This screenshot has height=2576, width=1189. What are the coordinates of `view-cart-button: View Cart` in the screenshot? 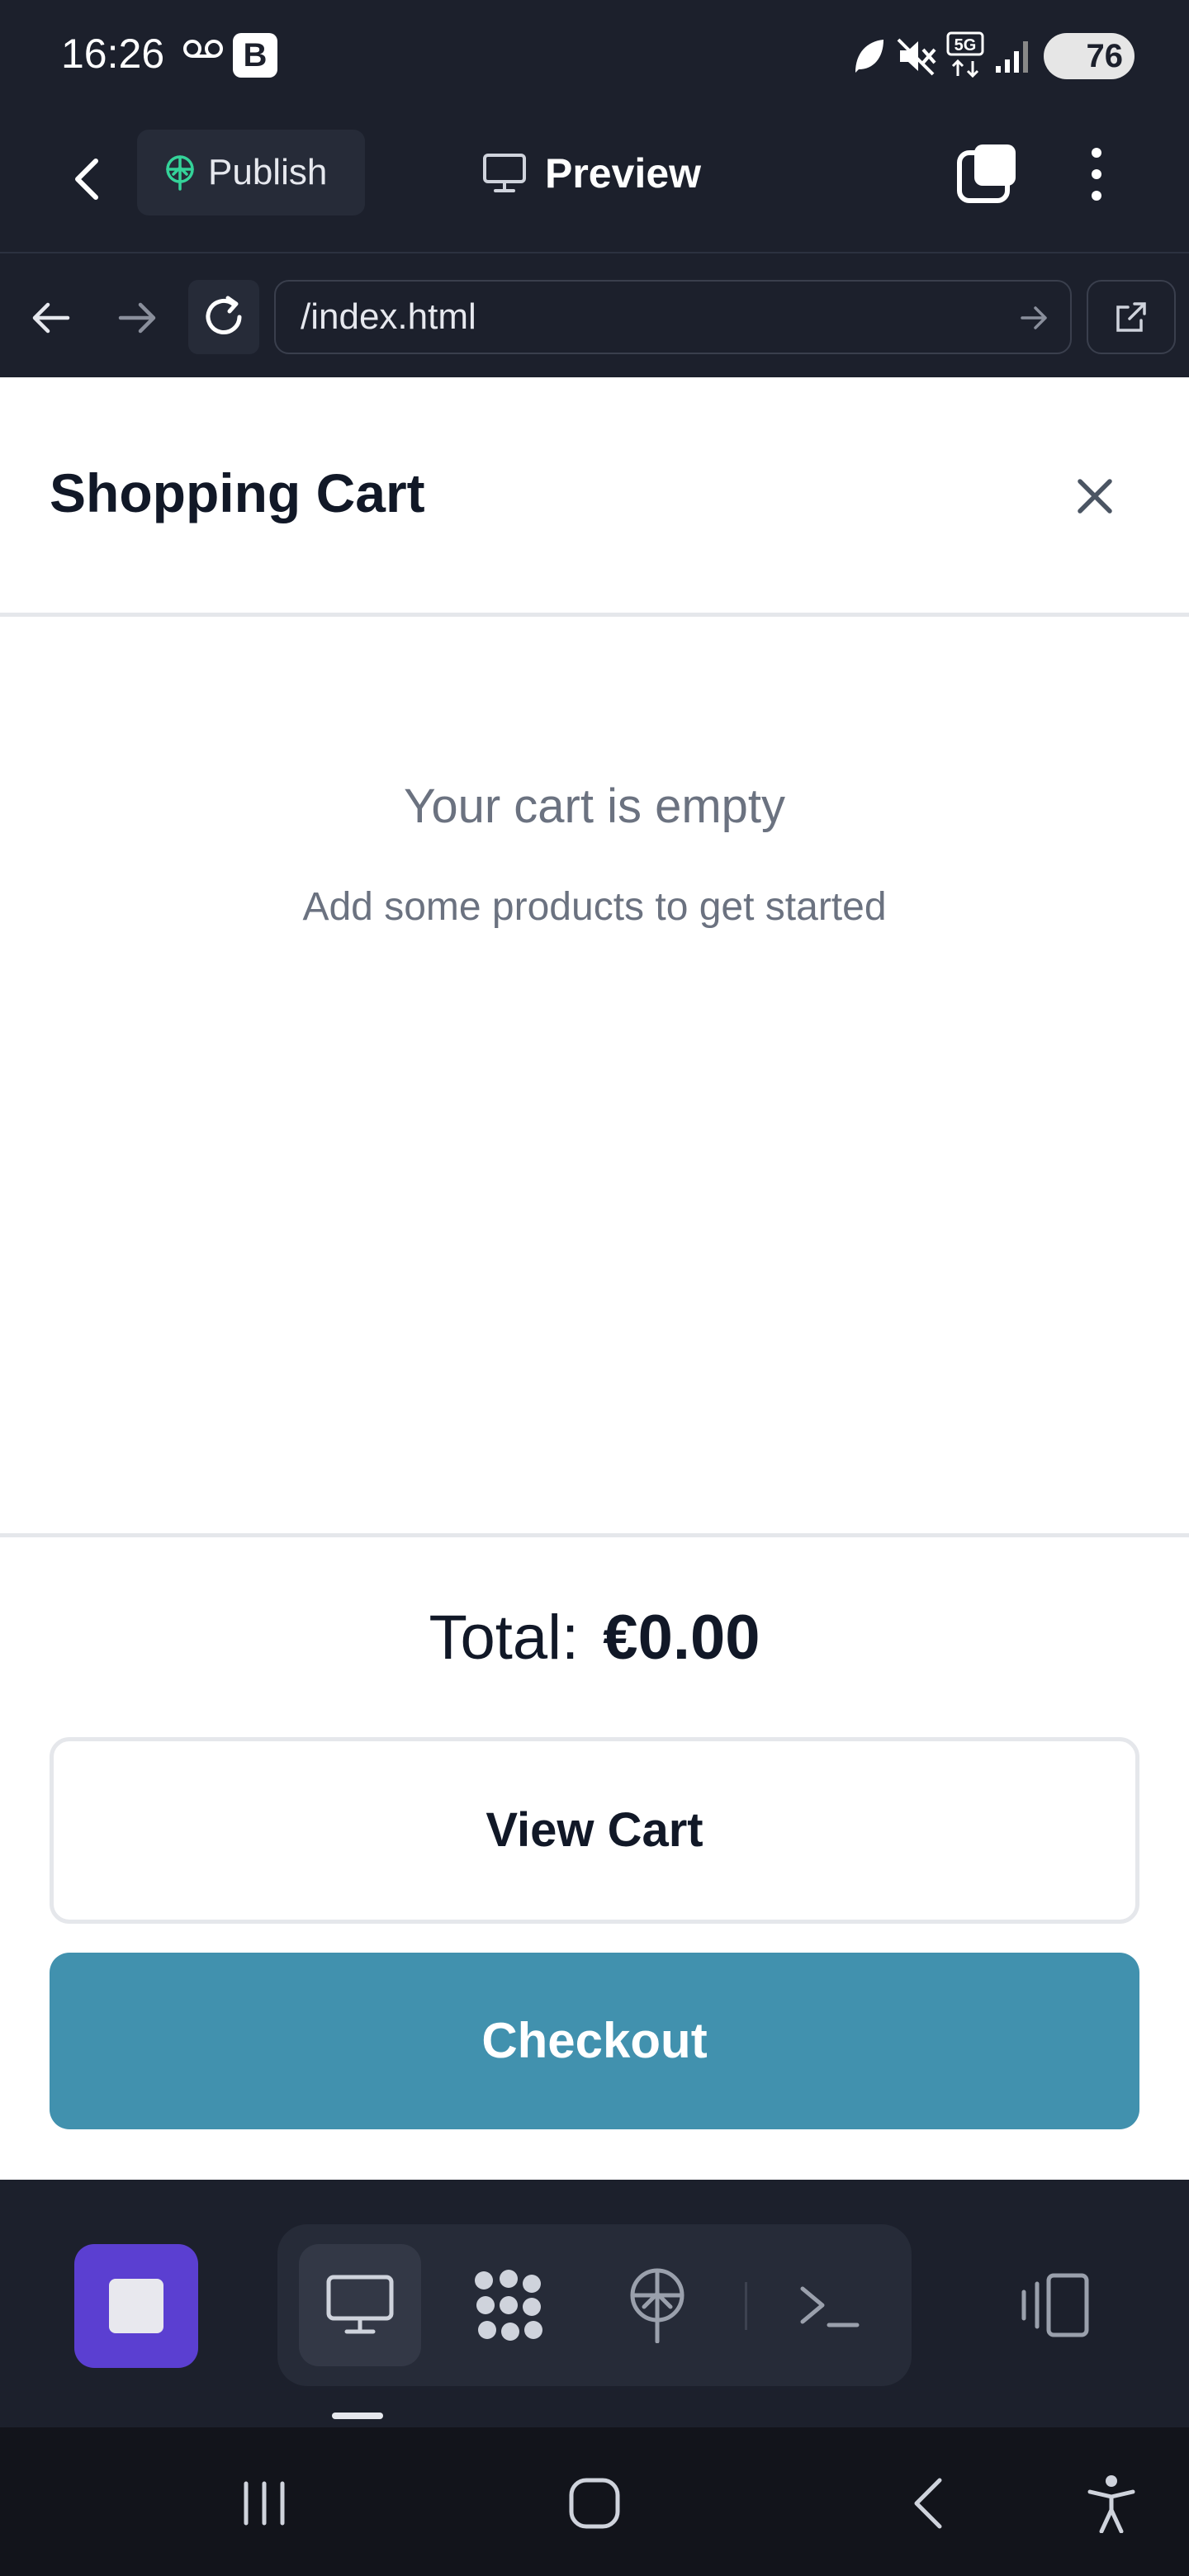 It's located at (594, 1830).